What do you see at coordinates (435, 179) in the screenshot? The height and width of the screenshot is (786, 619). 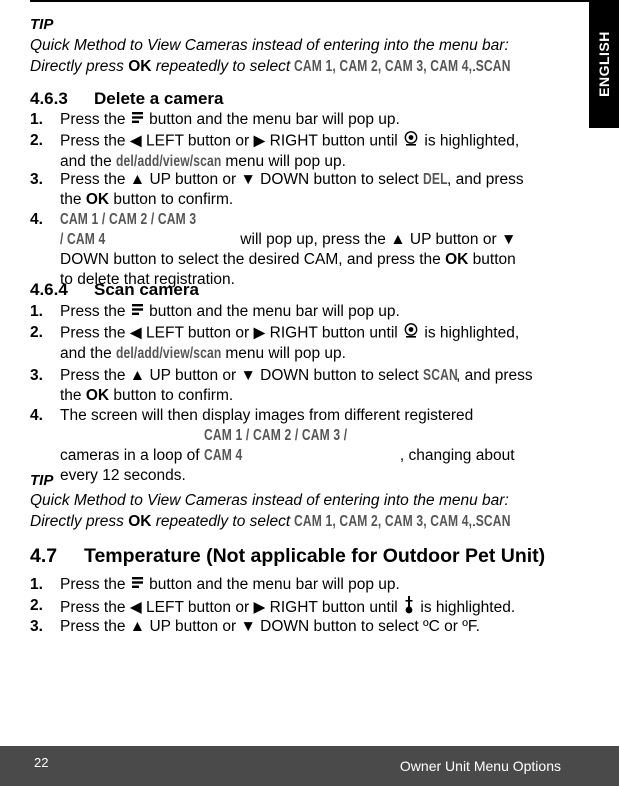 I see `lcd-selection: DEL` at bounding box center [435, 179].